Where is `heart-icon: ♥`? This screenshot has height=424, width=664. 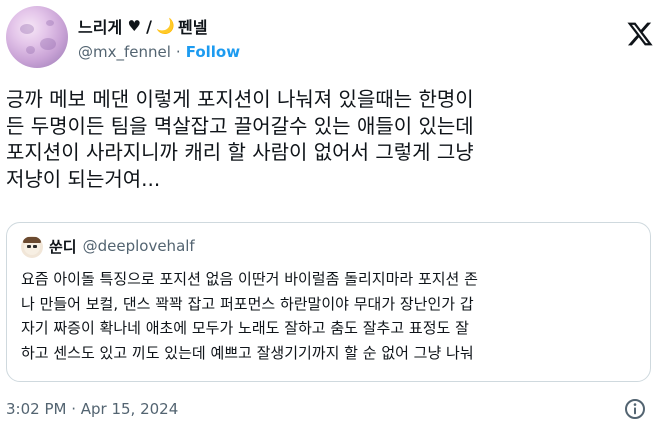 heart-icon: ♥ is located at coordinates (134, 26).